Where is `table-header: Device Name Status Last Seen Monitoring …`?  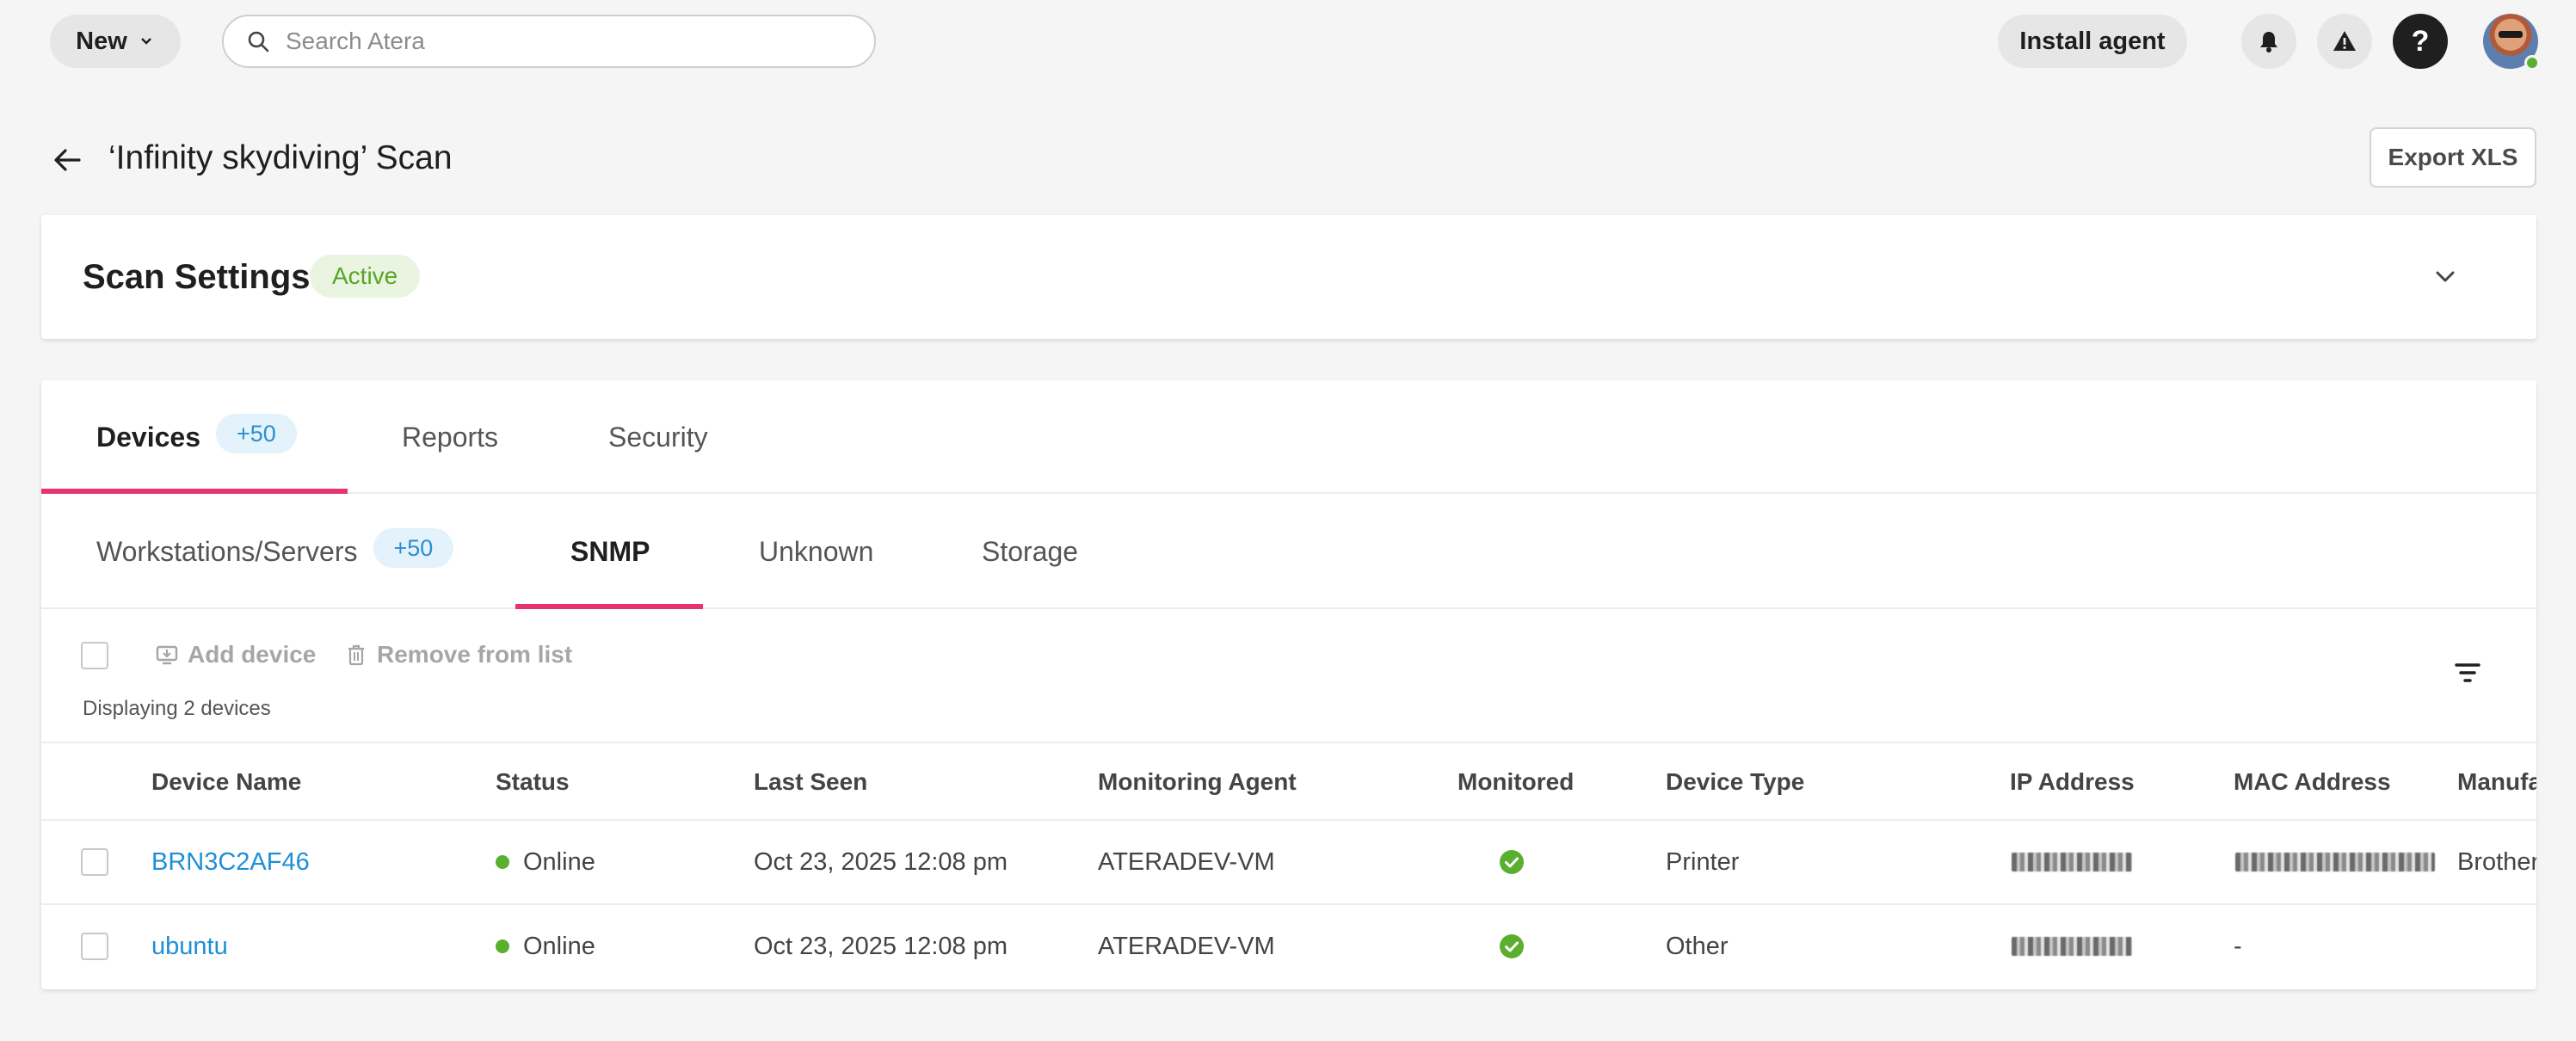
table-header: Device Name Status Last Seen Monitoring … is located at coordinates (1288, 782).